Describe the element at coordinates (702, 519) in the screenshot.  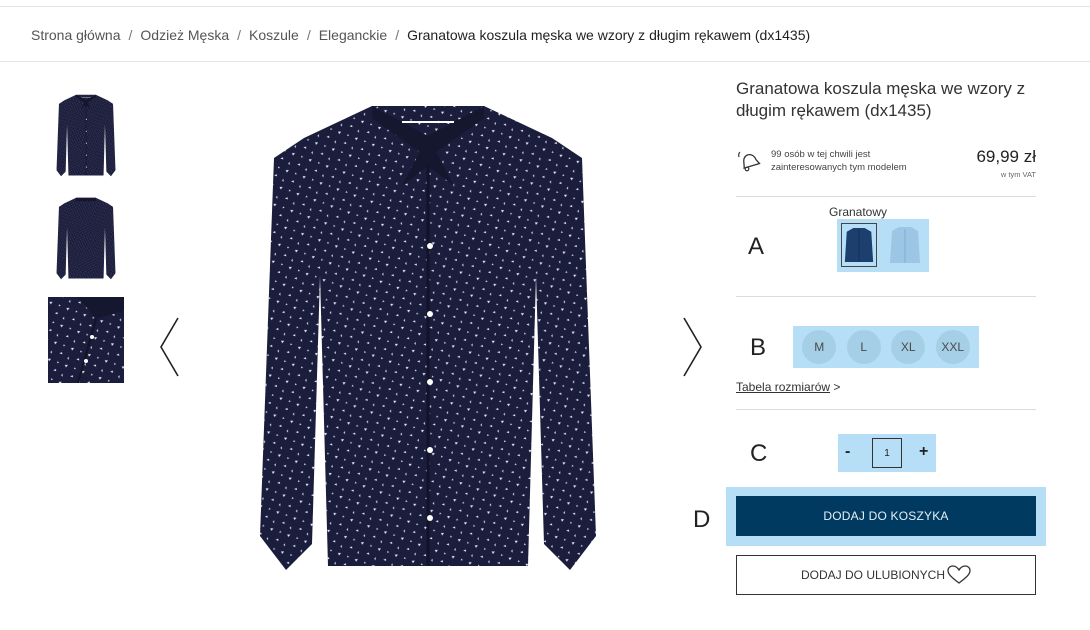
I see `annotation-label-d: D` at that location.